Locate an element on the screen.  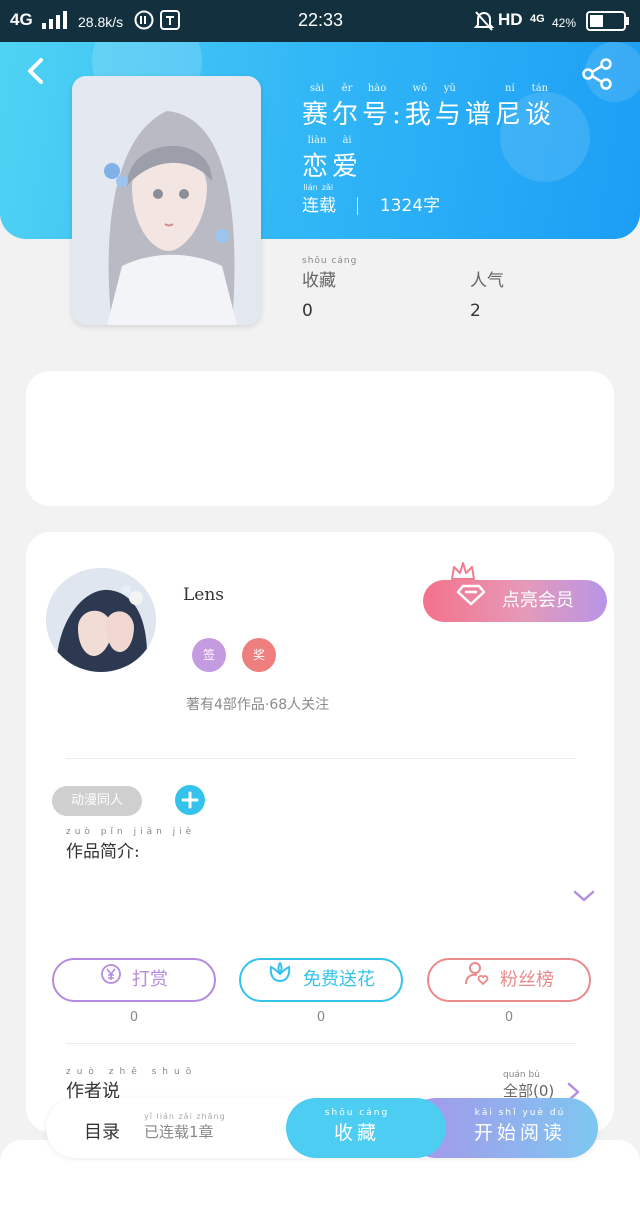
title-char: sài 赛 is located at coordinates (317, 107).